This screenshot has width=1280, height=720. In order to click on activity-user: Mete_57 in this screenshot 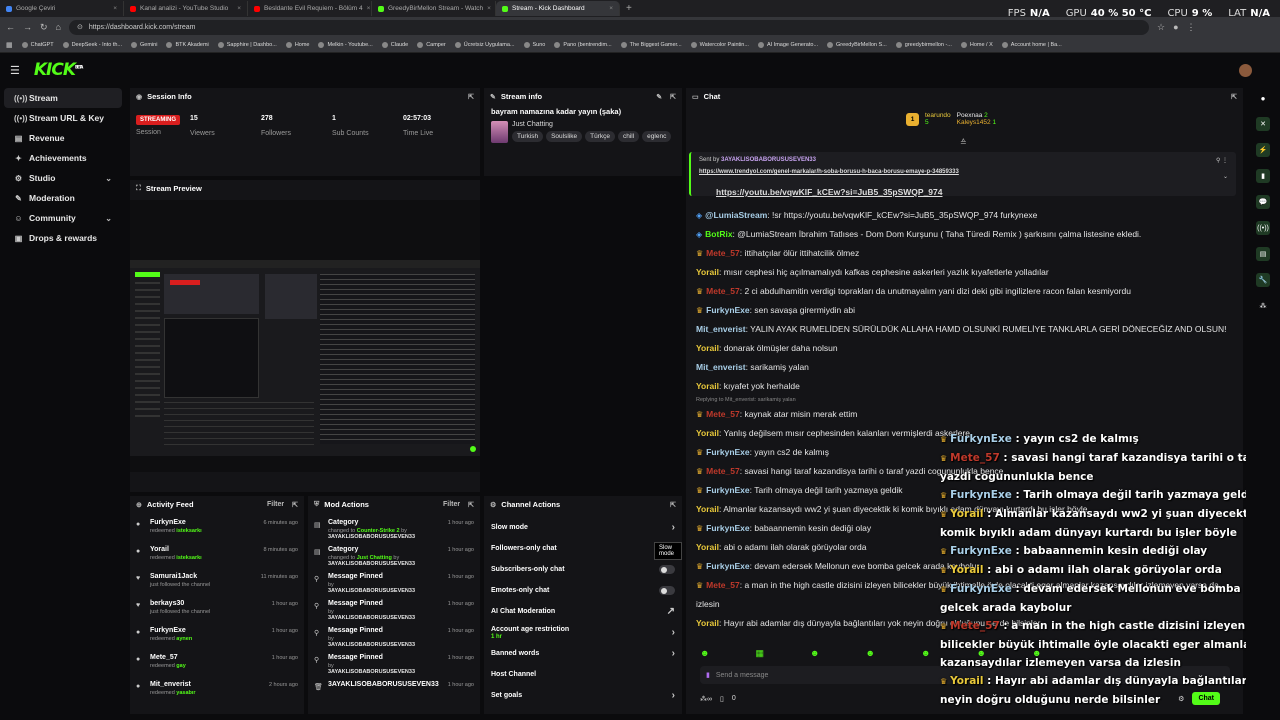, I will do `click(168, 657)`.